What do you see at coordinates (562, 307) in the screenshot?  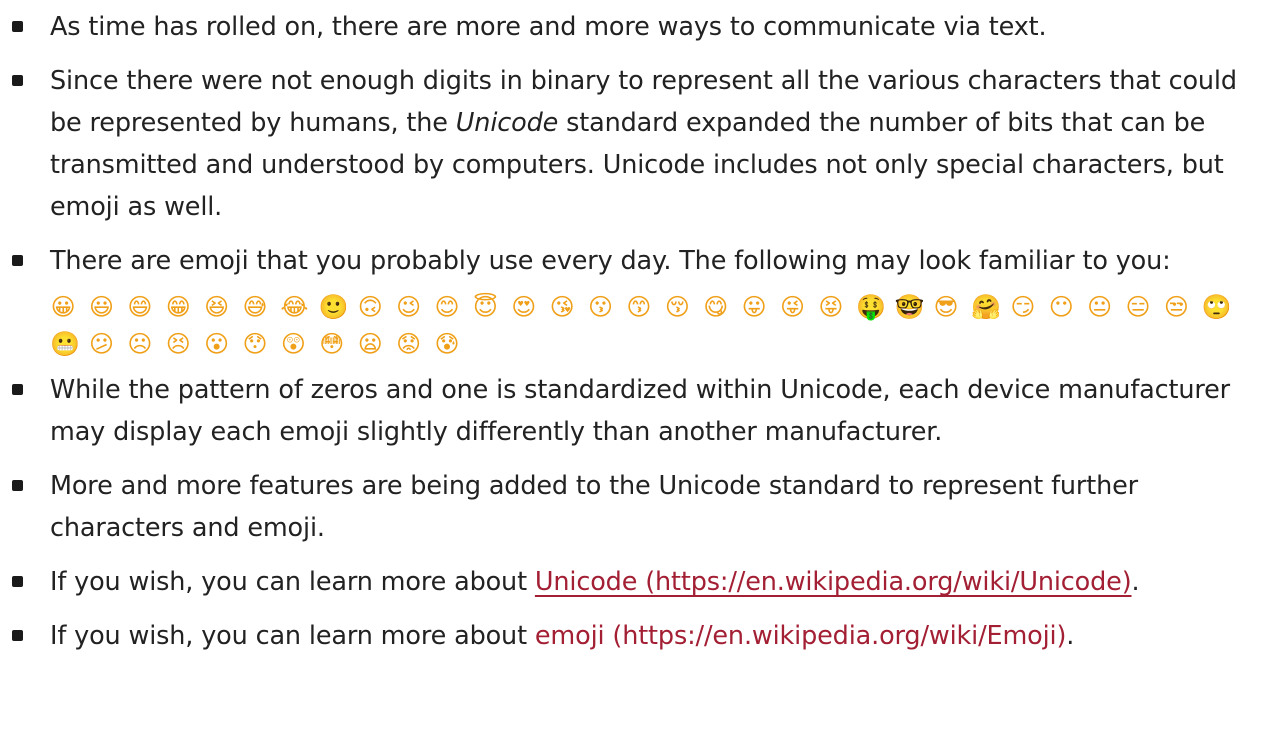 I see `emoji-icon: 😘` at bounding box center [562, 307].